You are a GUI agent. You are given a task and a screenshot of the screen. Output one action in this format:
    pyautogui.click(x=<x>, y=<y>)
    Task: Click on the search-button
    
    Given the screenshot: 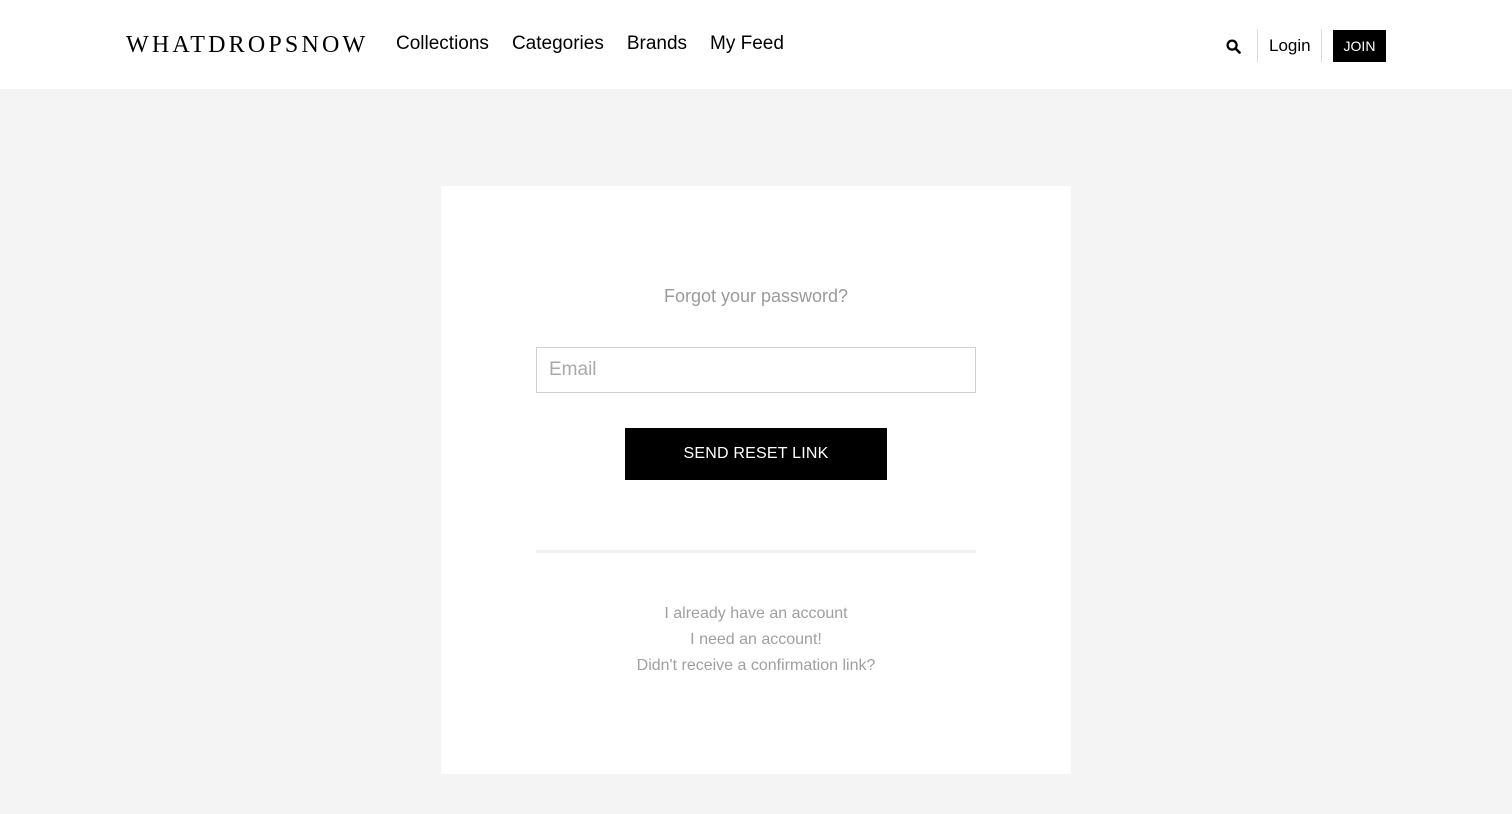 What is the action you would take?
    pyautogui.click(x=1233, y=46)
    